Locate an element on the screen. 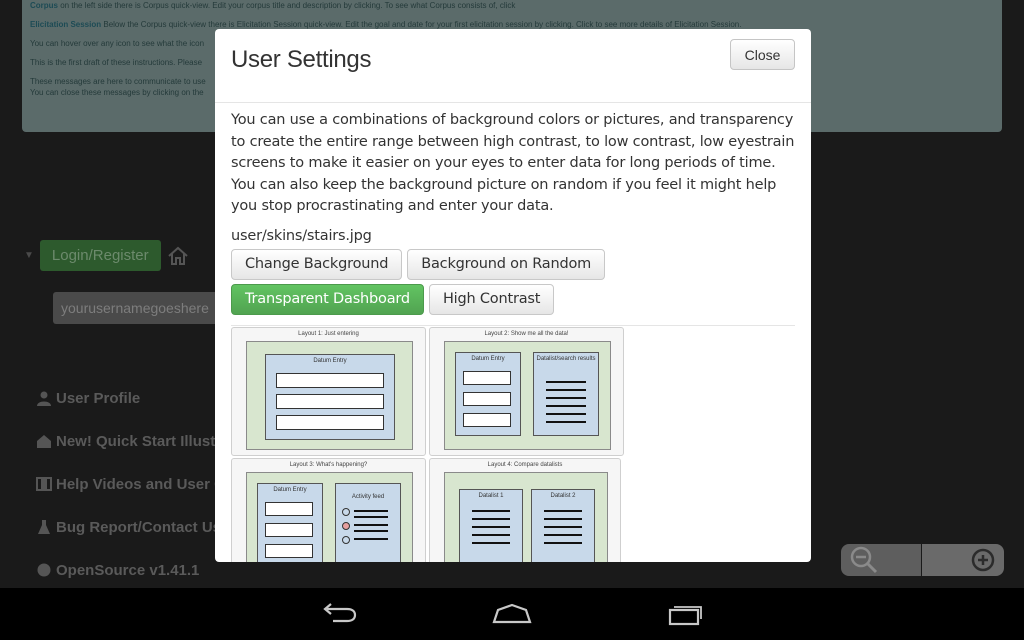  box-label: Activity feed is located at coordinates (368, 496).